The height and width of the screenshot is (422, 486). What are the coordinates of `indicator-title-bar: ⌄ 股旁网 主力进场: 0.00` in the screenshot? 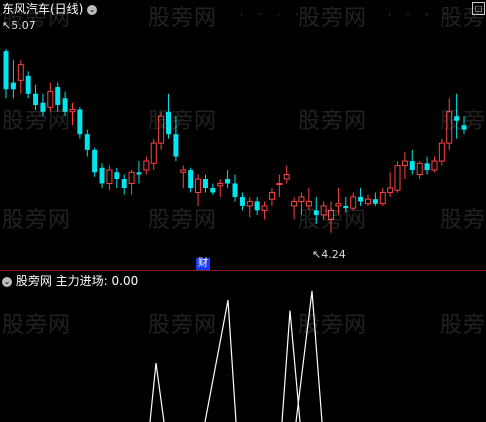 It's located at (70, 281).